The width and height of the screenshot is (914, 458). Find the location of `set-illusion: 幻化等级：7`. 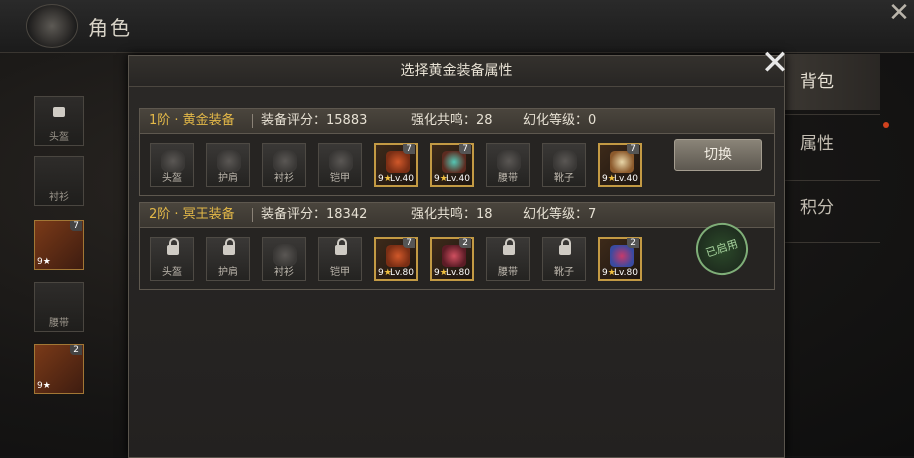

set-illusion: 幻化等级：7 is located at coordinates (560, 214).